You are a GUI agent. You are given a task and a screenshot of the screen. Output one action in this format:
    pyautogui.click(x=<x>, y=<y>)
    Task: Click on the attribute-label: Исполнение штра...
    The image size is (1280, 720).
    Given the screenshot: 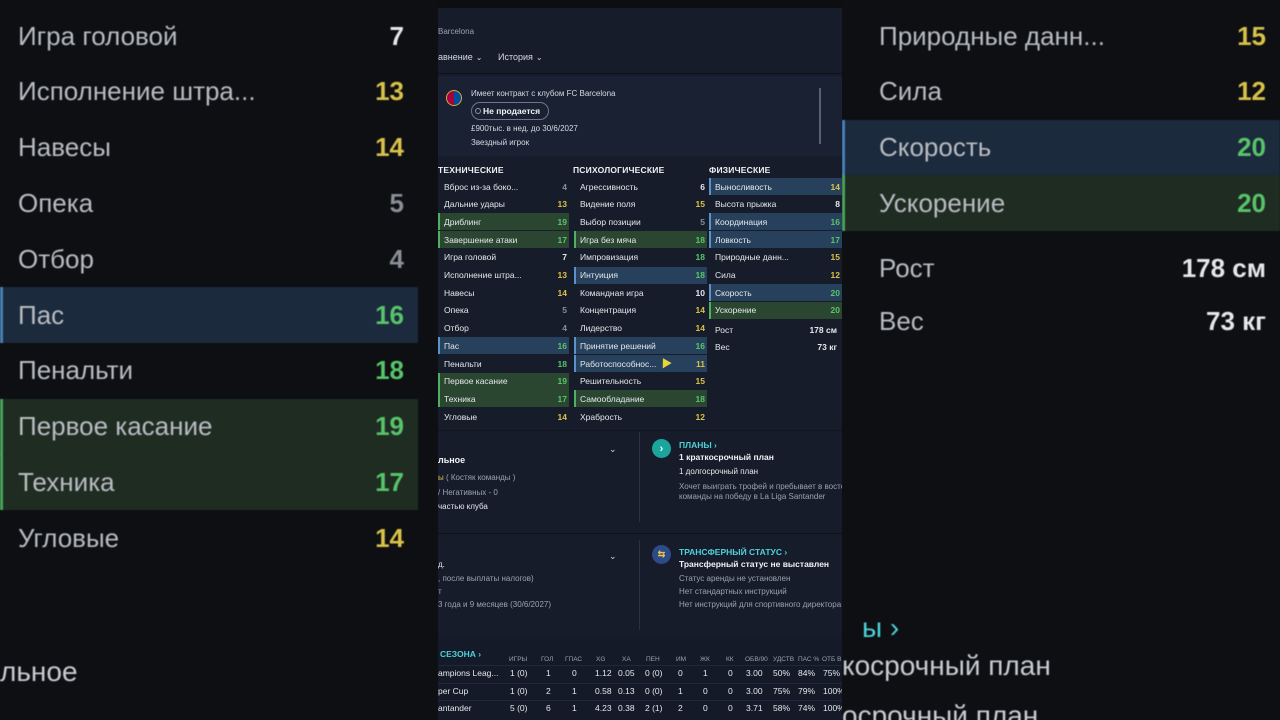 What is the action you would take?
    pyautogui.click(x=137, y=91)
    